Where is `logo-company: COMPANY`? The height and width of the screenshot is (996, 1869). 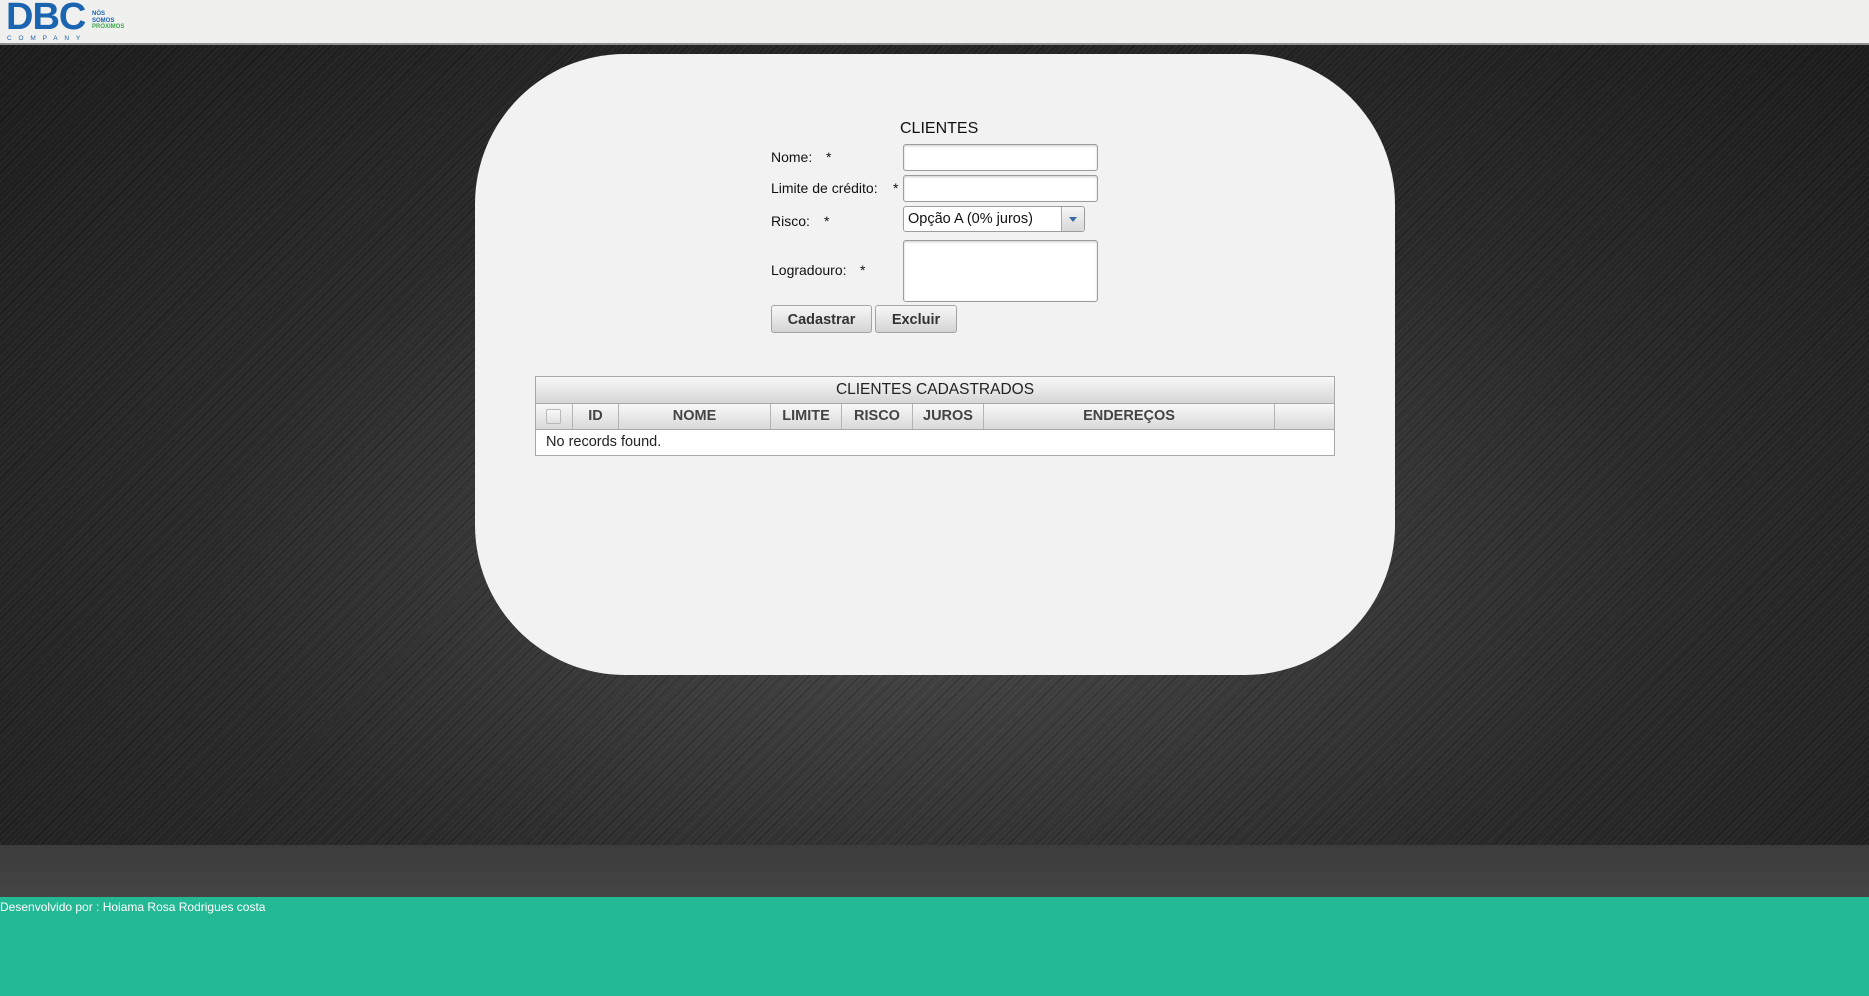 logo-company: COMPANY is located at coordinates (47, 38).